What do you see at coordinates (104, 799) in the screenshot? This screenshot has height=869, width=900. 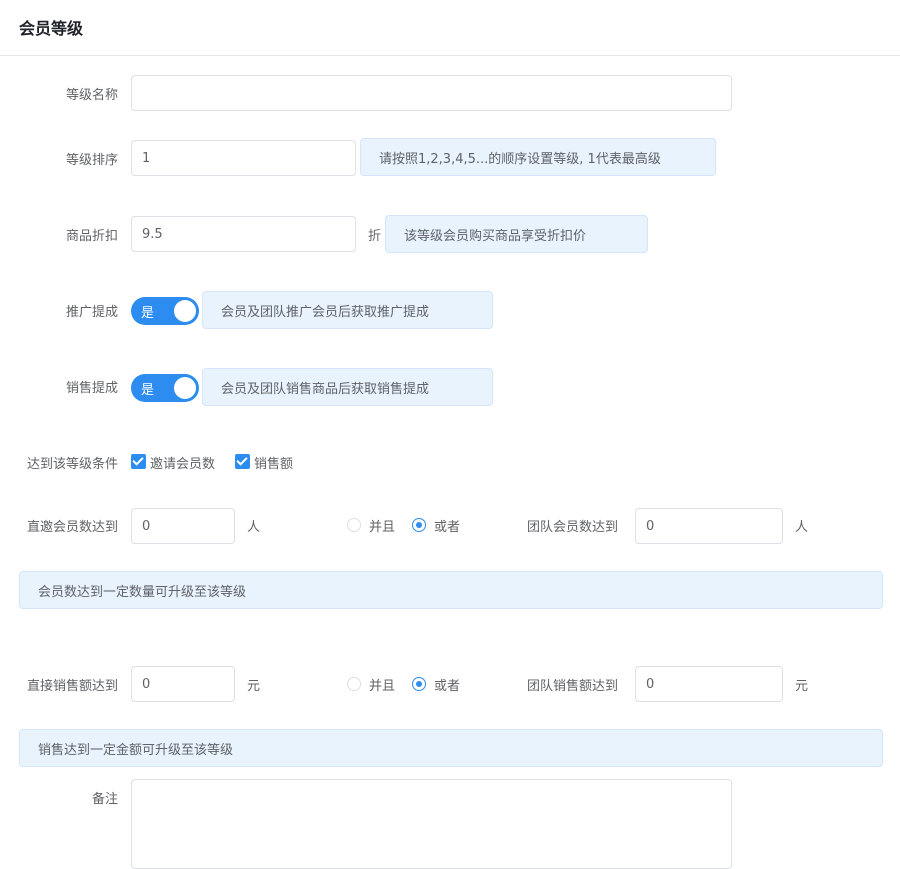 I see `remark-label: 备注` at bounding box center [104, 799].